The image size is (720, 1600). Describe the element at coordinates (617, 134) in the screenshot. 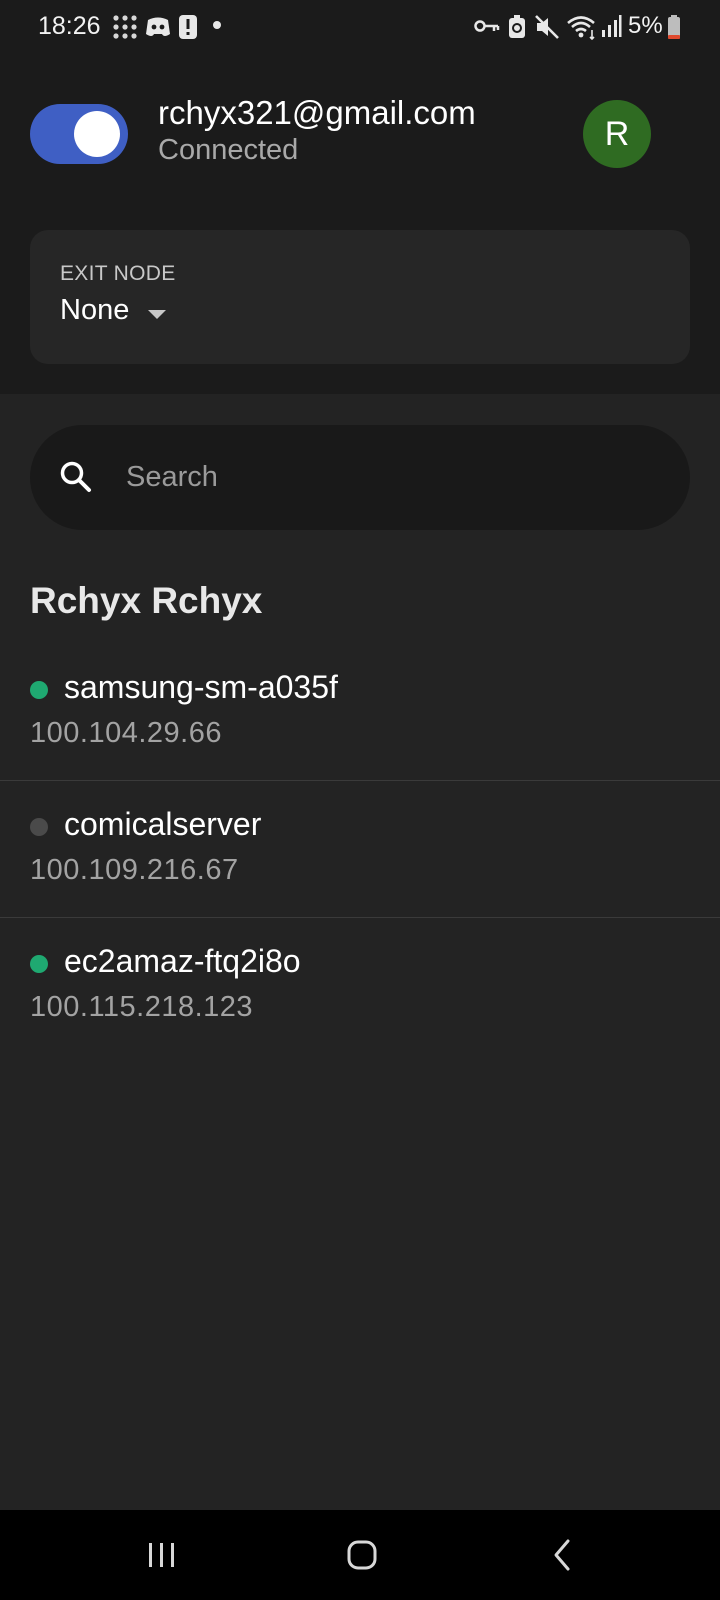

I see `avatar: R` at that location.